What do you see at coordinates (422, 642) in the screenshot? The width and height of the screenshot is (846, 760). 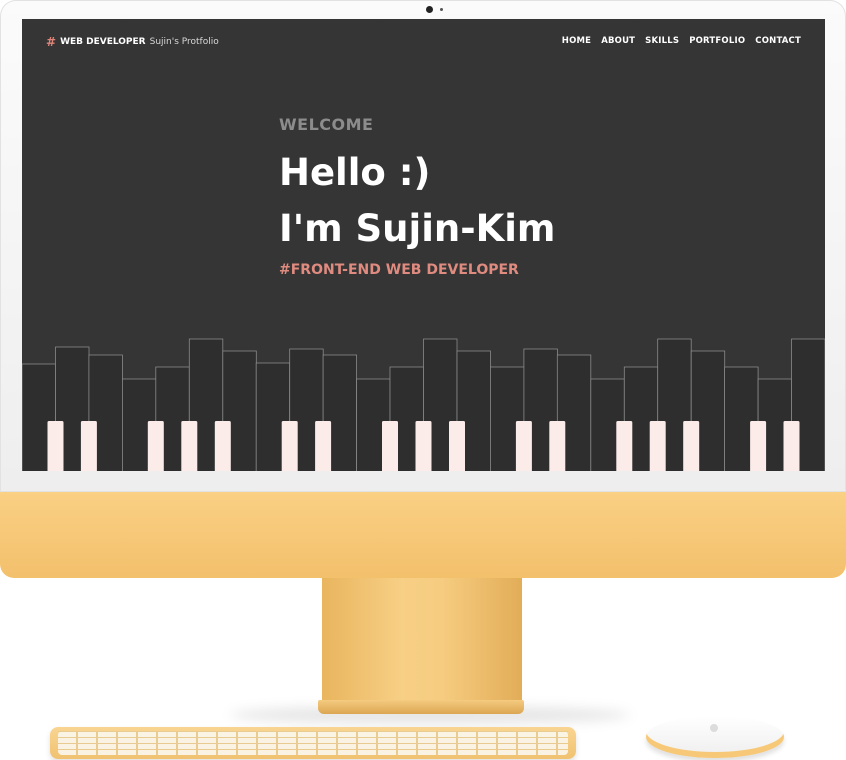 I see `imac-stand` at bounding box center [422, 642].